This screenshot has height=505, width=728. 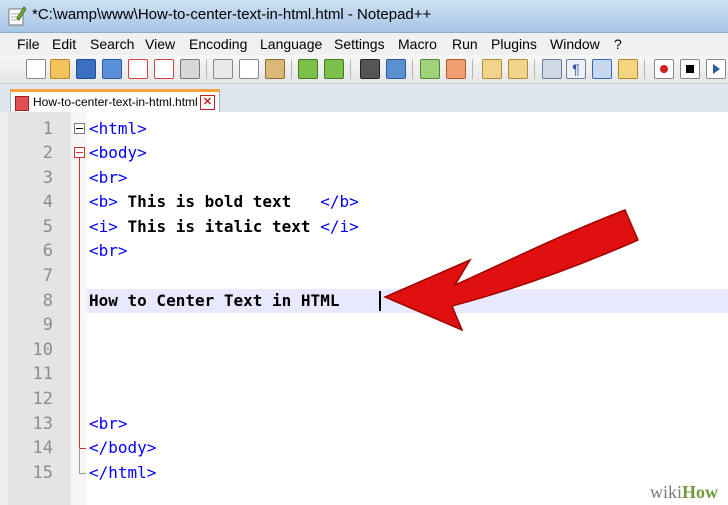 What do you see at coordinates (576, 69) in the screenshot?
I see `show-all-characters-icon: ¶` at bounding box center [576, 69].